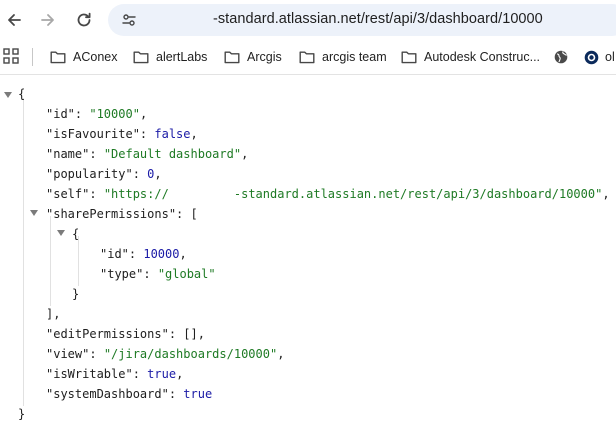  Describe the element at coordinates (129, 394) in the screenshot. I see `json-line-systemdashboard: "systemDashboard": true` at that location.